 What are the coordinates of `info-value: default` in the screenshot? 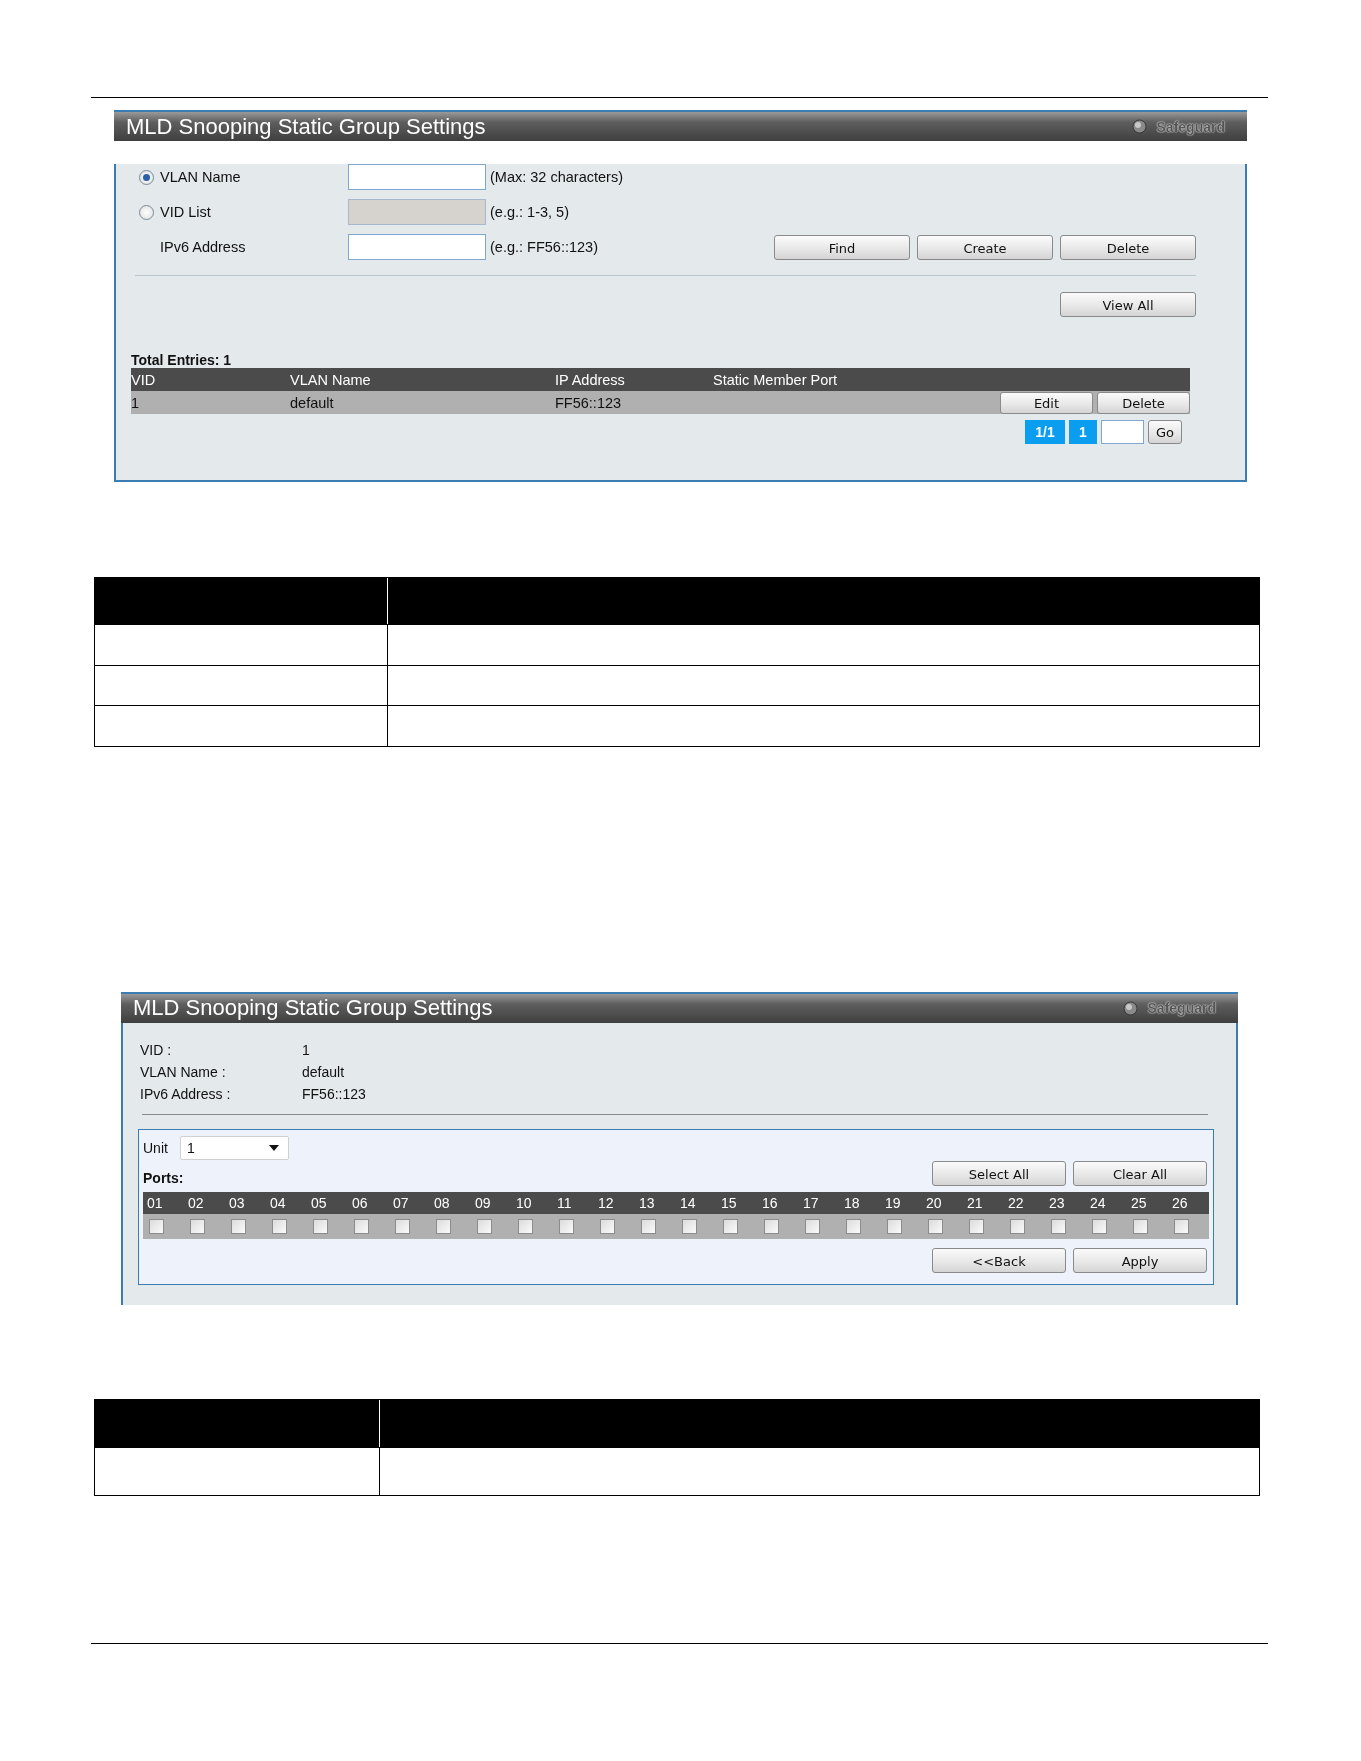 It's located at (324, 1071).